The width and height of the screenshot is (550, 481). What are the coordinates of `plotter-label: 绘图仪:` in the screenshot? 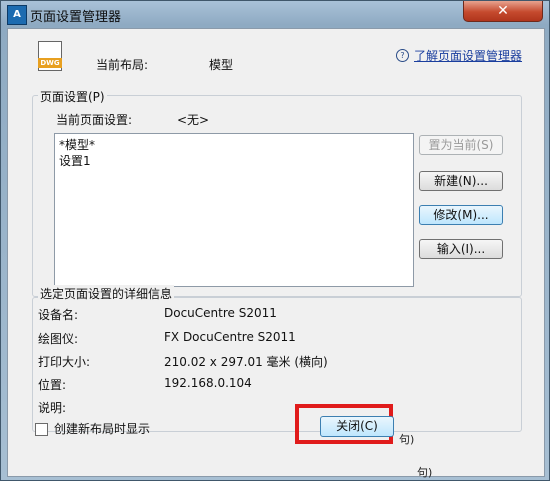 It's located at (58, 339).